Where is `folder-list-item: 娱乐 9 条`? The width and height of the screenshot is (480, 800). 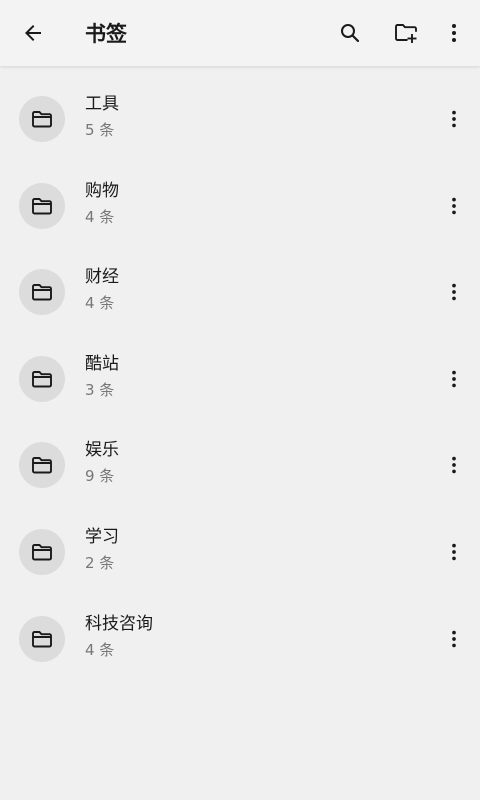 folder-list-item: 娱乐 9 条 is located at coordinates (240, 465).